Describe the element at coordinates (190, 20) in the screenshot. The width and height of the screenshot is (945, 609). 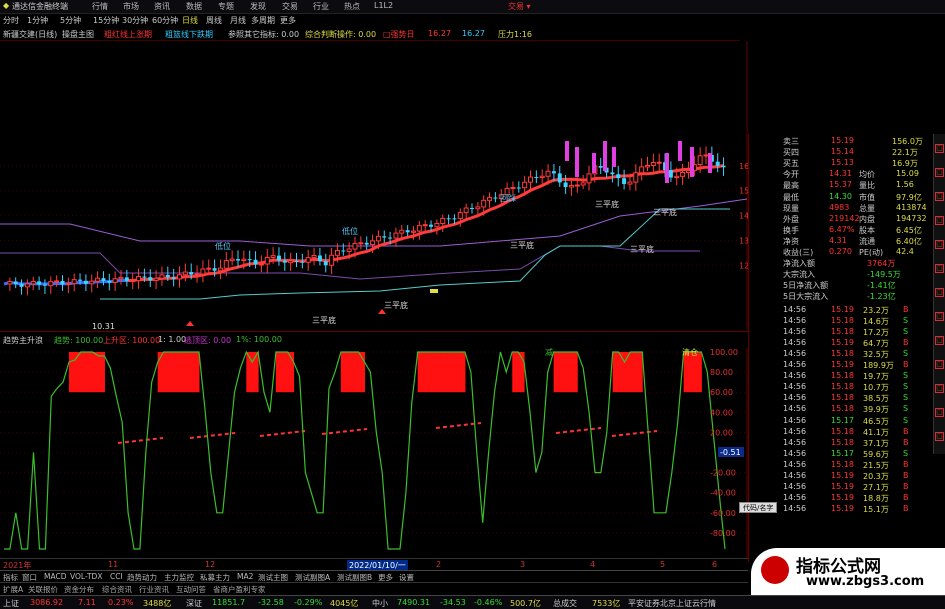
I see `tf-daily: 日线` at that location.